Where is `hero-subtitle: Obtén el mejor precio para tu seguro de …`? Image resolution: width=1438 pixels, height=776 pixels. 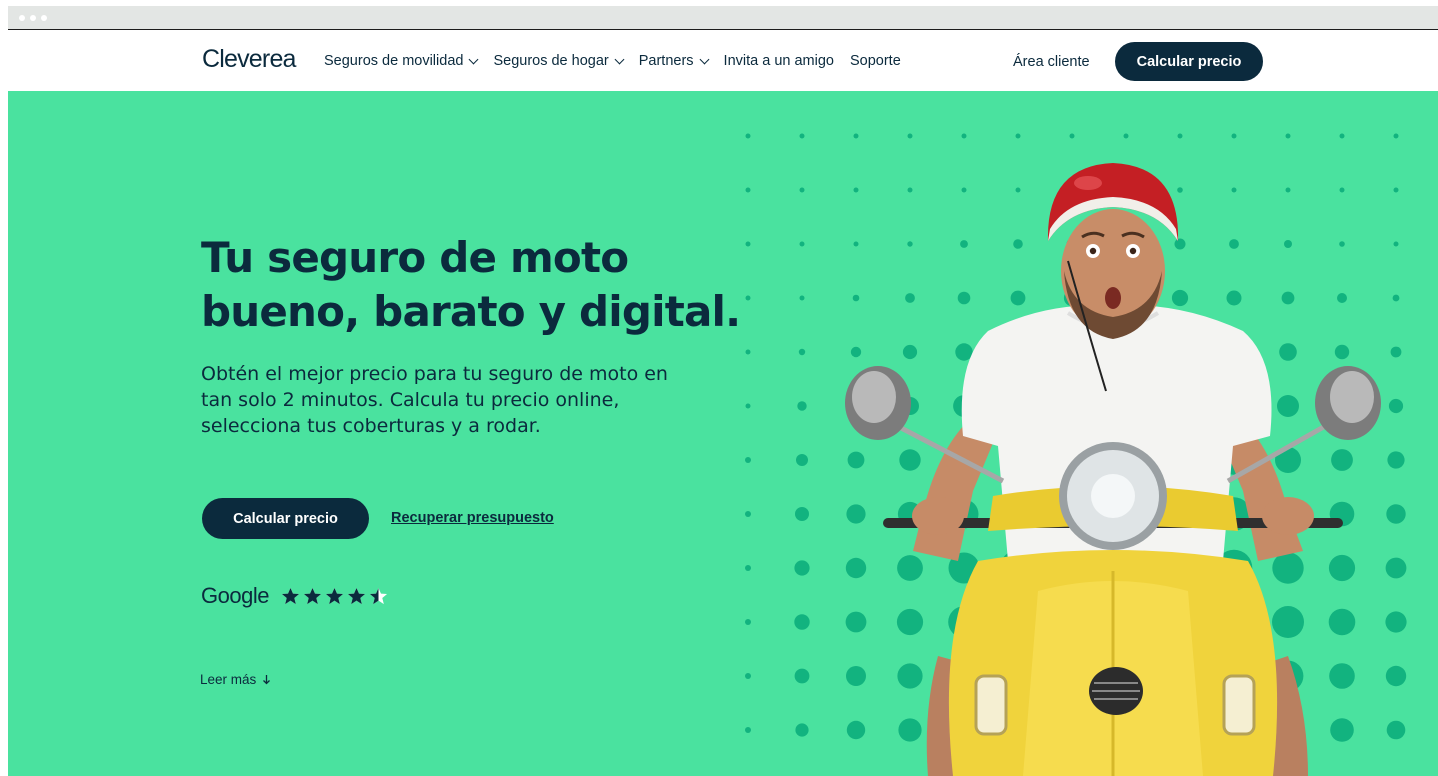 hero-subtitle: Obtén el mejor precio para tu seguro de … is located at coordinates (434, 400).